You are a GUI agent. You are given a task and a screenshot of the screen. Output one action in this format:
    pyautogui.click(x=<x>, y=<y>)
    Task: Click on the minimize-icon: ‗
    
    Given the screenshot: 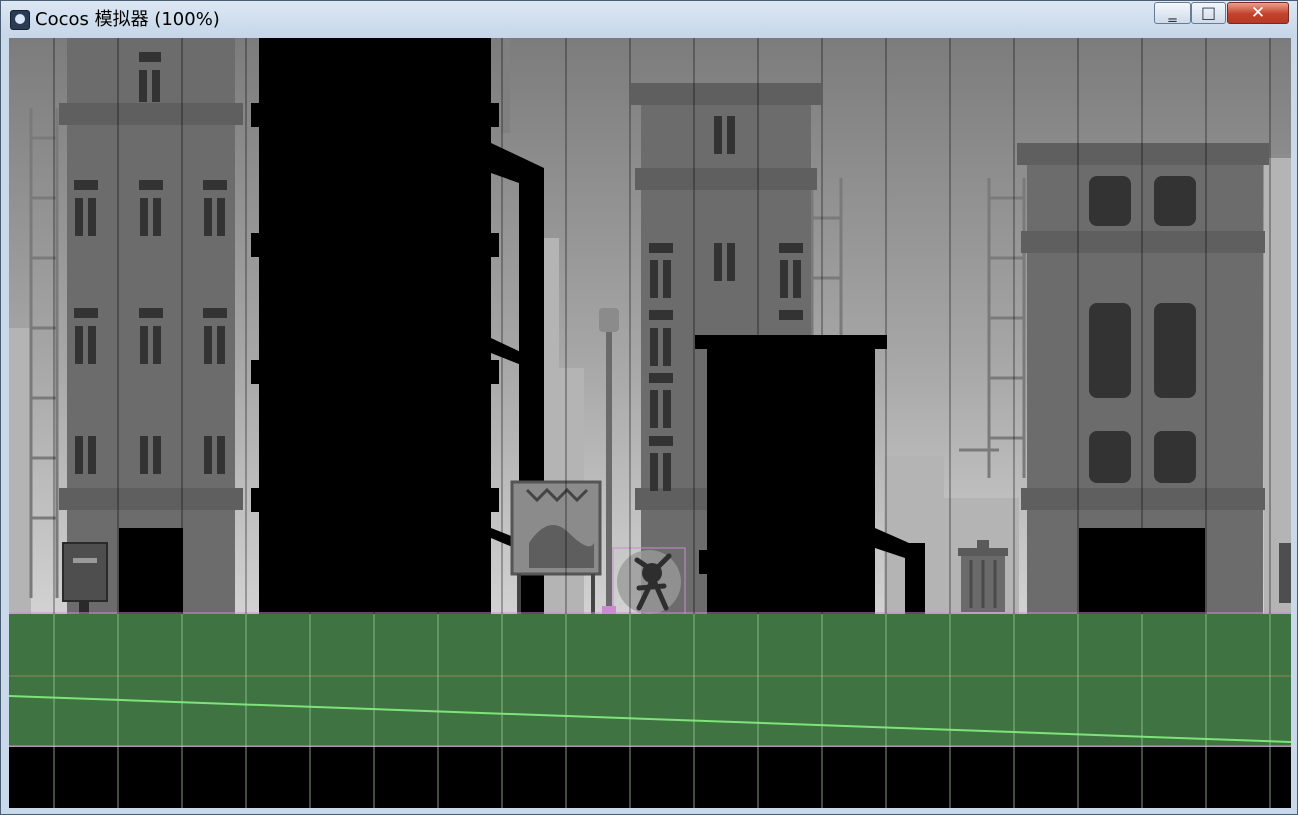 What is the action you would take?
    pyautogui.click(x=1172, y=12)
    